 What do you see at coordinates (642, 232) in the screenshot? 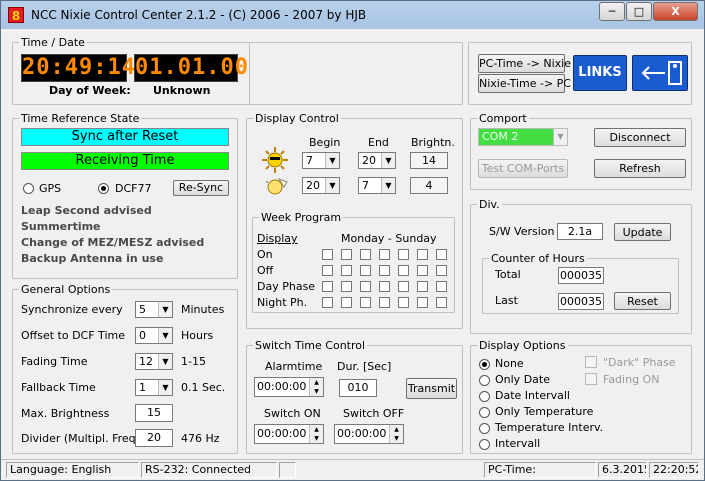
I see `update-button: Update` at bounding box center [642, 232].